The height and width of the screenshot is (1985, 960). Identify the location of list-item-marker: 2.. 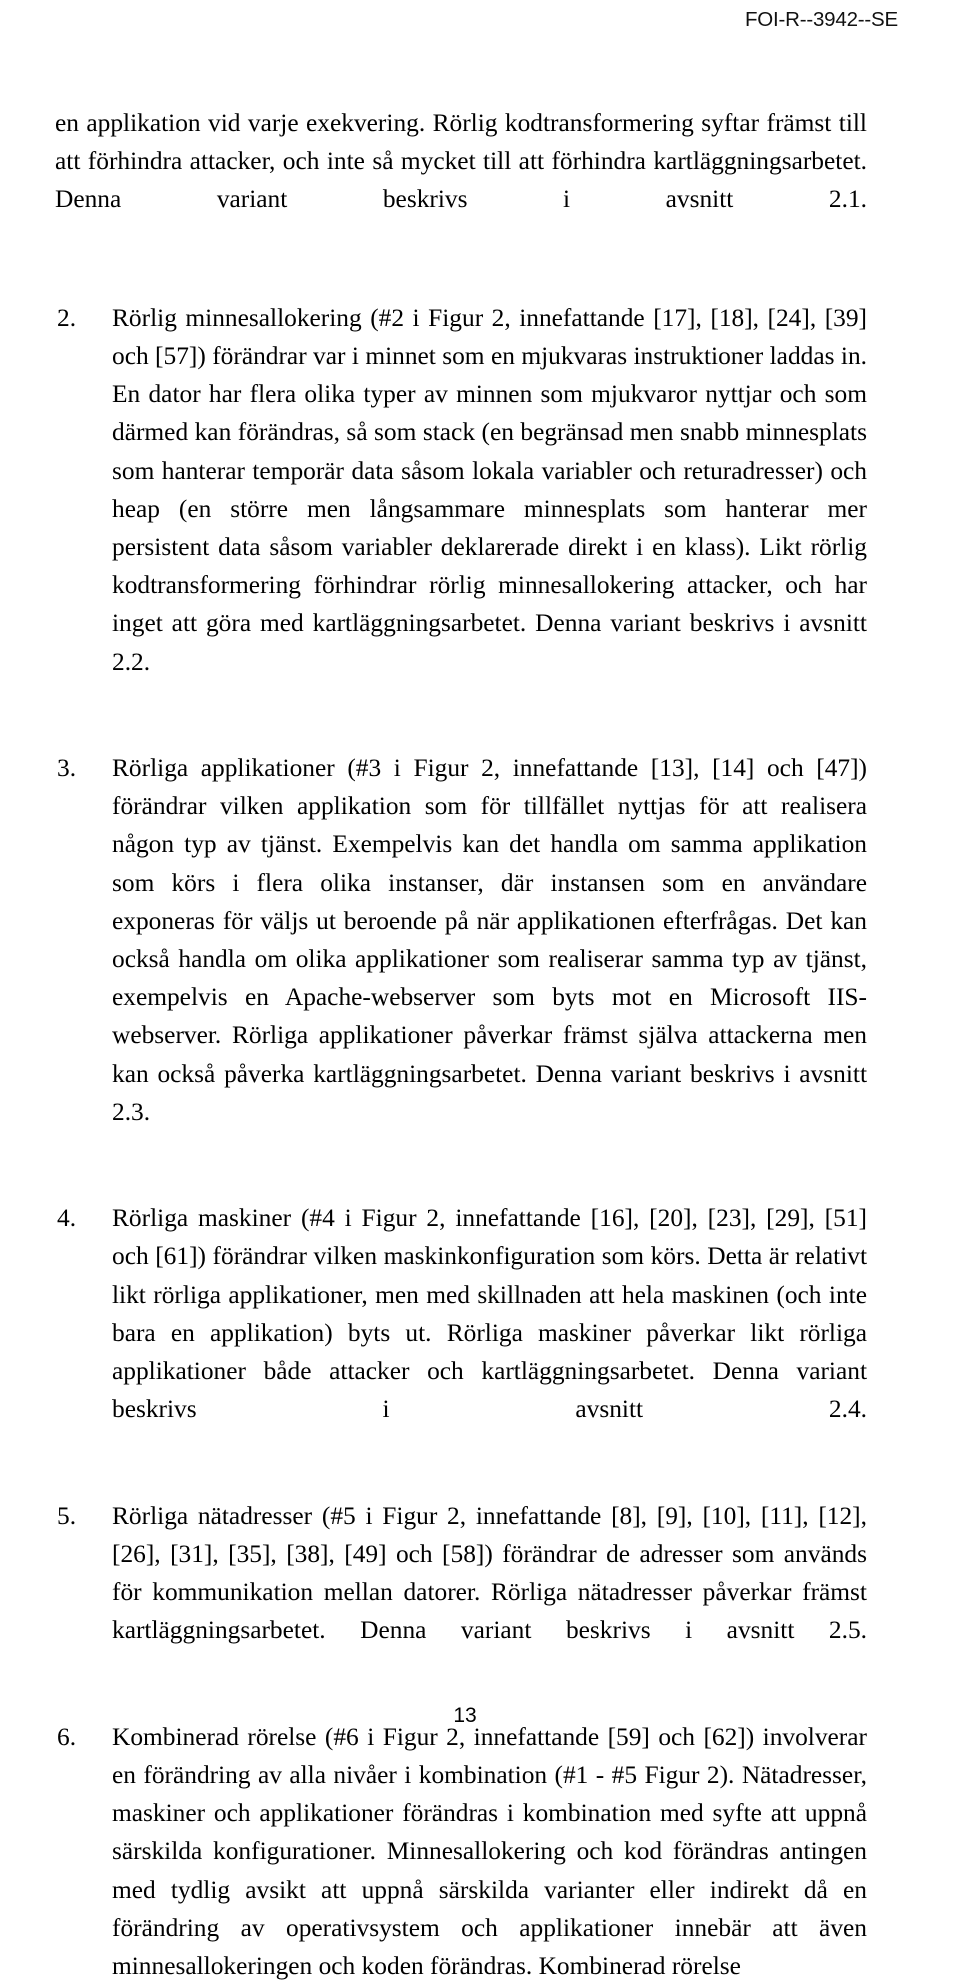
(67, 317).